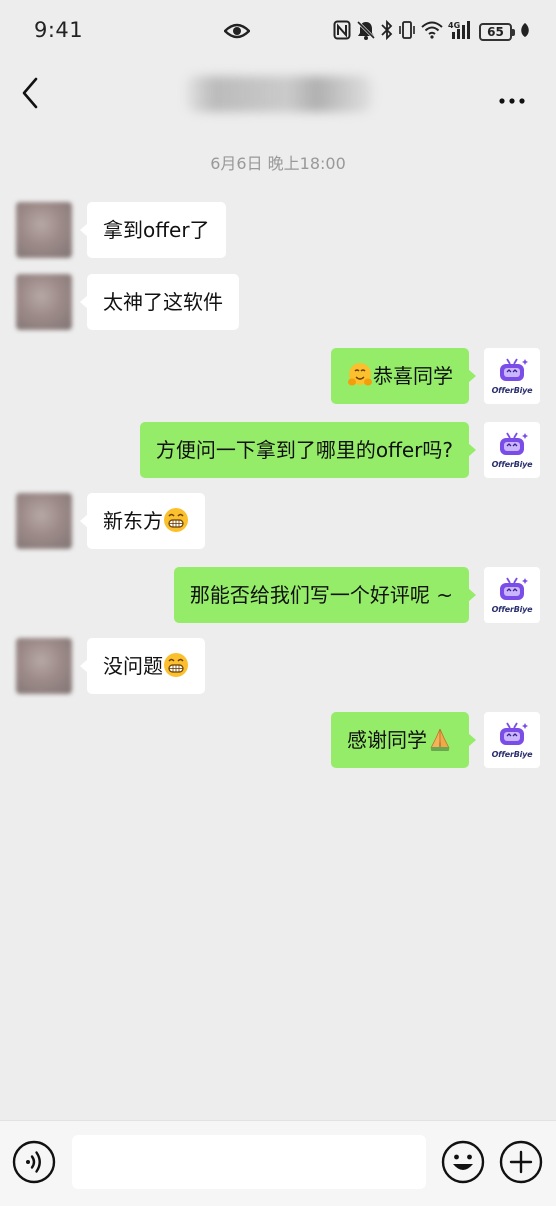 Image resolution: width=556 pixels, height=1206 pixels. What do you see at coordinates (407, 32) in the screenshot?
I see `vibrate-icon` at bounding box center [407, 32].